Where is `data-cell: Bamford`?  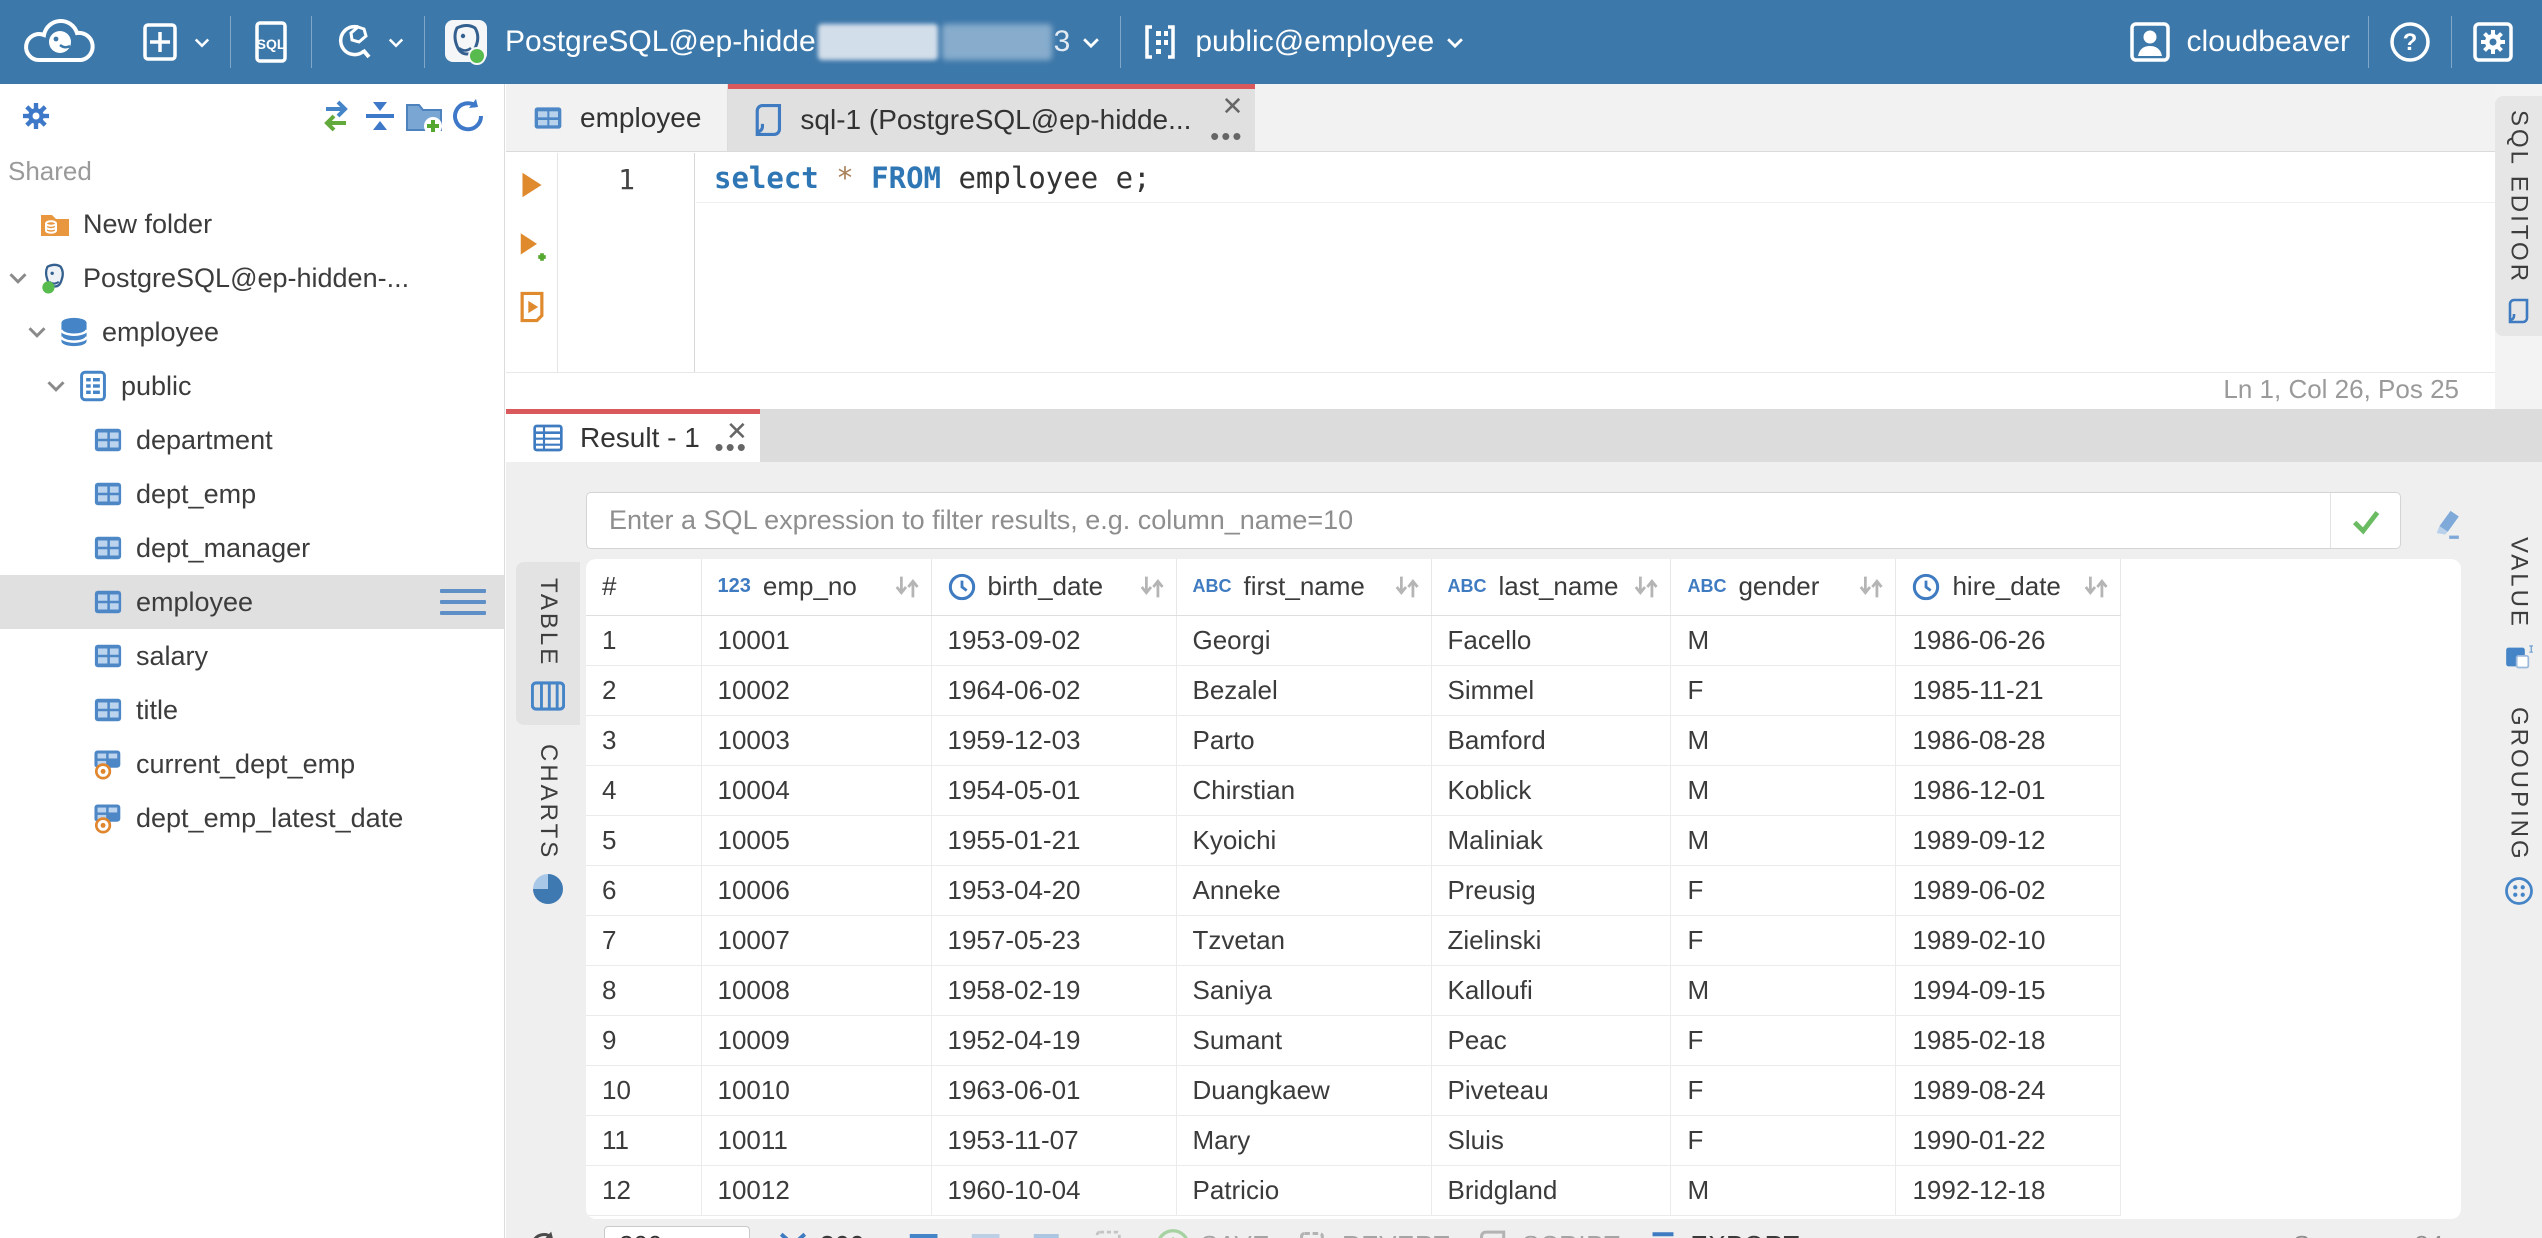 data-cell: Bamford is located at coordinates (1551, 740).